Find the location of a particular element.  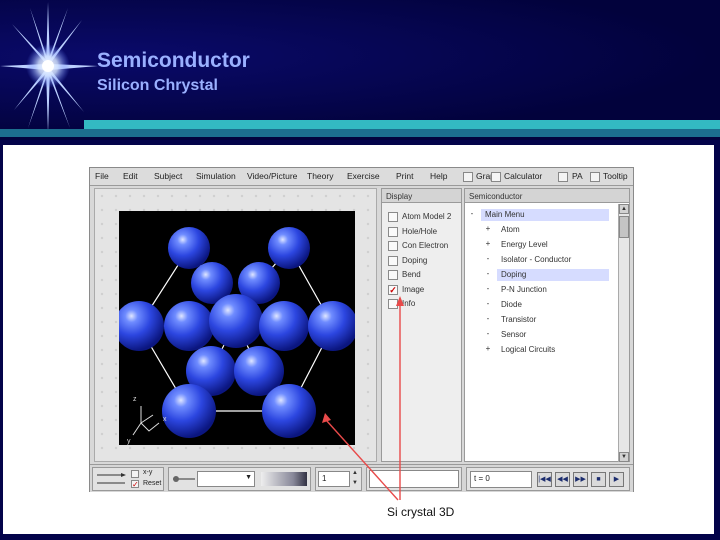

arrow-head-view is located at coordinates (326, 418).